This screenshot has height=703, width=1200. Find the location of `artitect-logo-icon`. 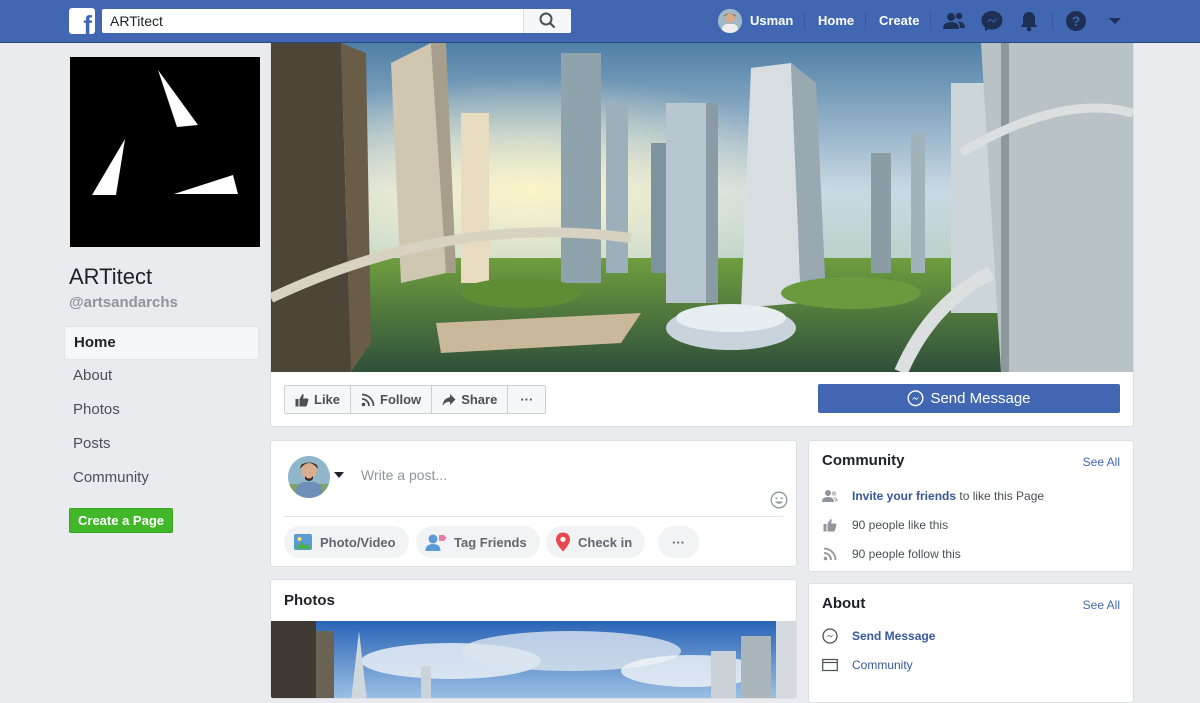

artitect-logo-icon is located at coordinates (165, 132).